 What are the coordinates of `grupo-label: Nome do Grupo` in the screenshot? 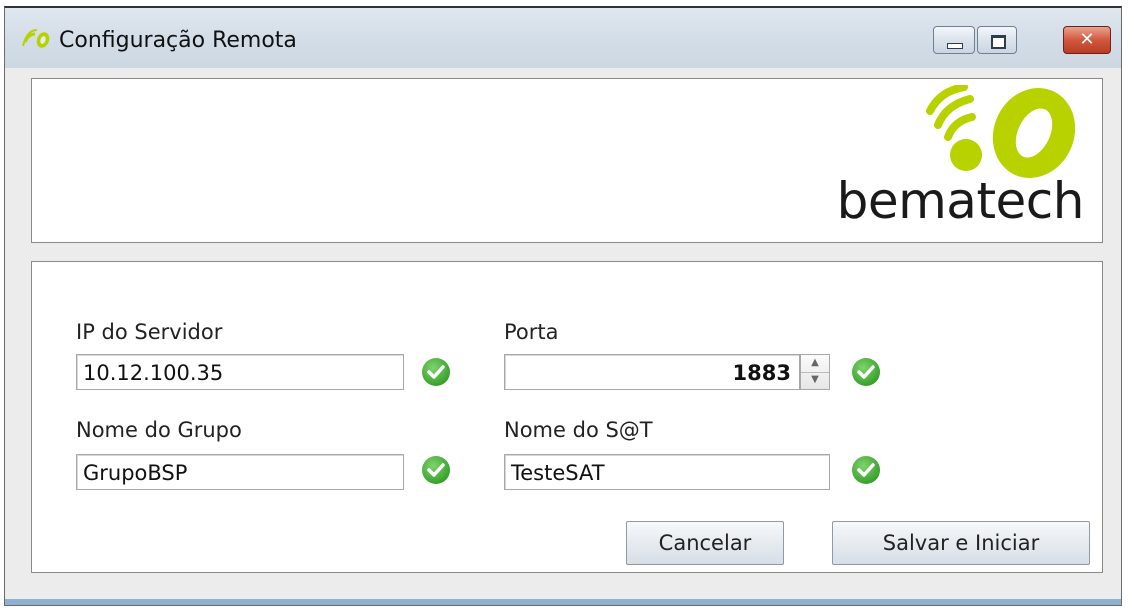 It's located at (159, 430).